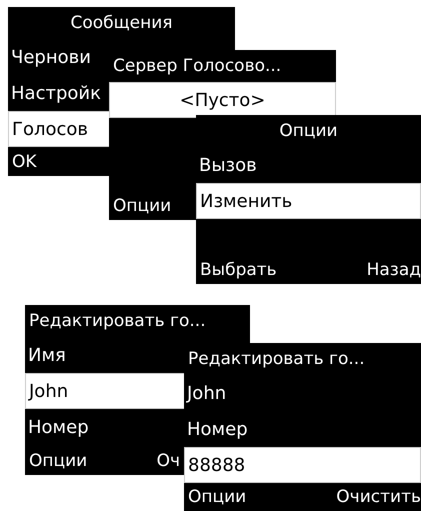 The height and width of the screenshot is (511, 421). Describe the element at coordinates (168, 461) in the screenshot. I see `softkey: Оч` at that location.